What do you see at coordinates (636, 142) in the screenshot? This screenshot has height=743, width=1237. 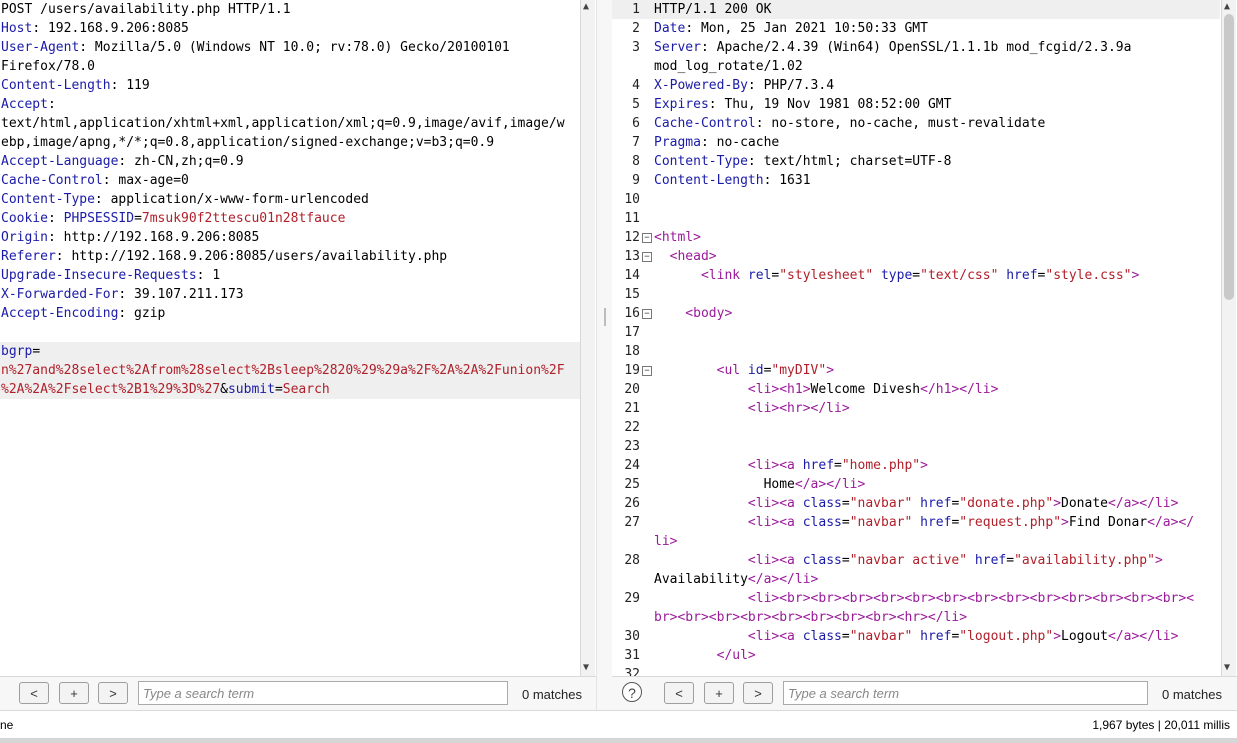 I see `line-number: 7` at bounding box center [636, 142].